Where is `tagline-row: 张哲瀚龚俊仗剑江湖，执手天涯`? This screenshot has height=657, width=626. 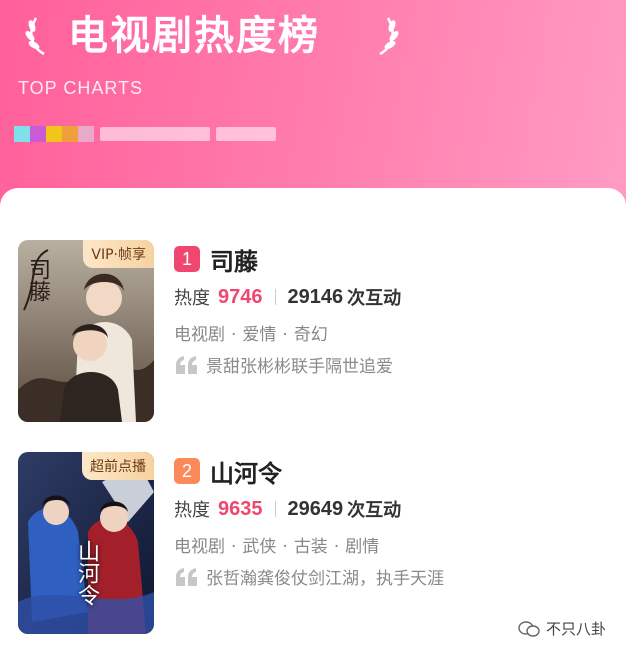 tagline-row: 张哲瀚龚俊仗剑江湖，执手天涯 is located at coordinates (309, 576).